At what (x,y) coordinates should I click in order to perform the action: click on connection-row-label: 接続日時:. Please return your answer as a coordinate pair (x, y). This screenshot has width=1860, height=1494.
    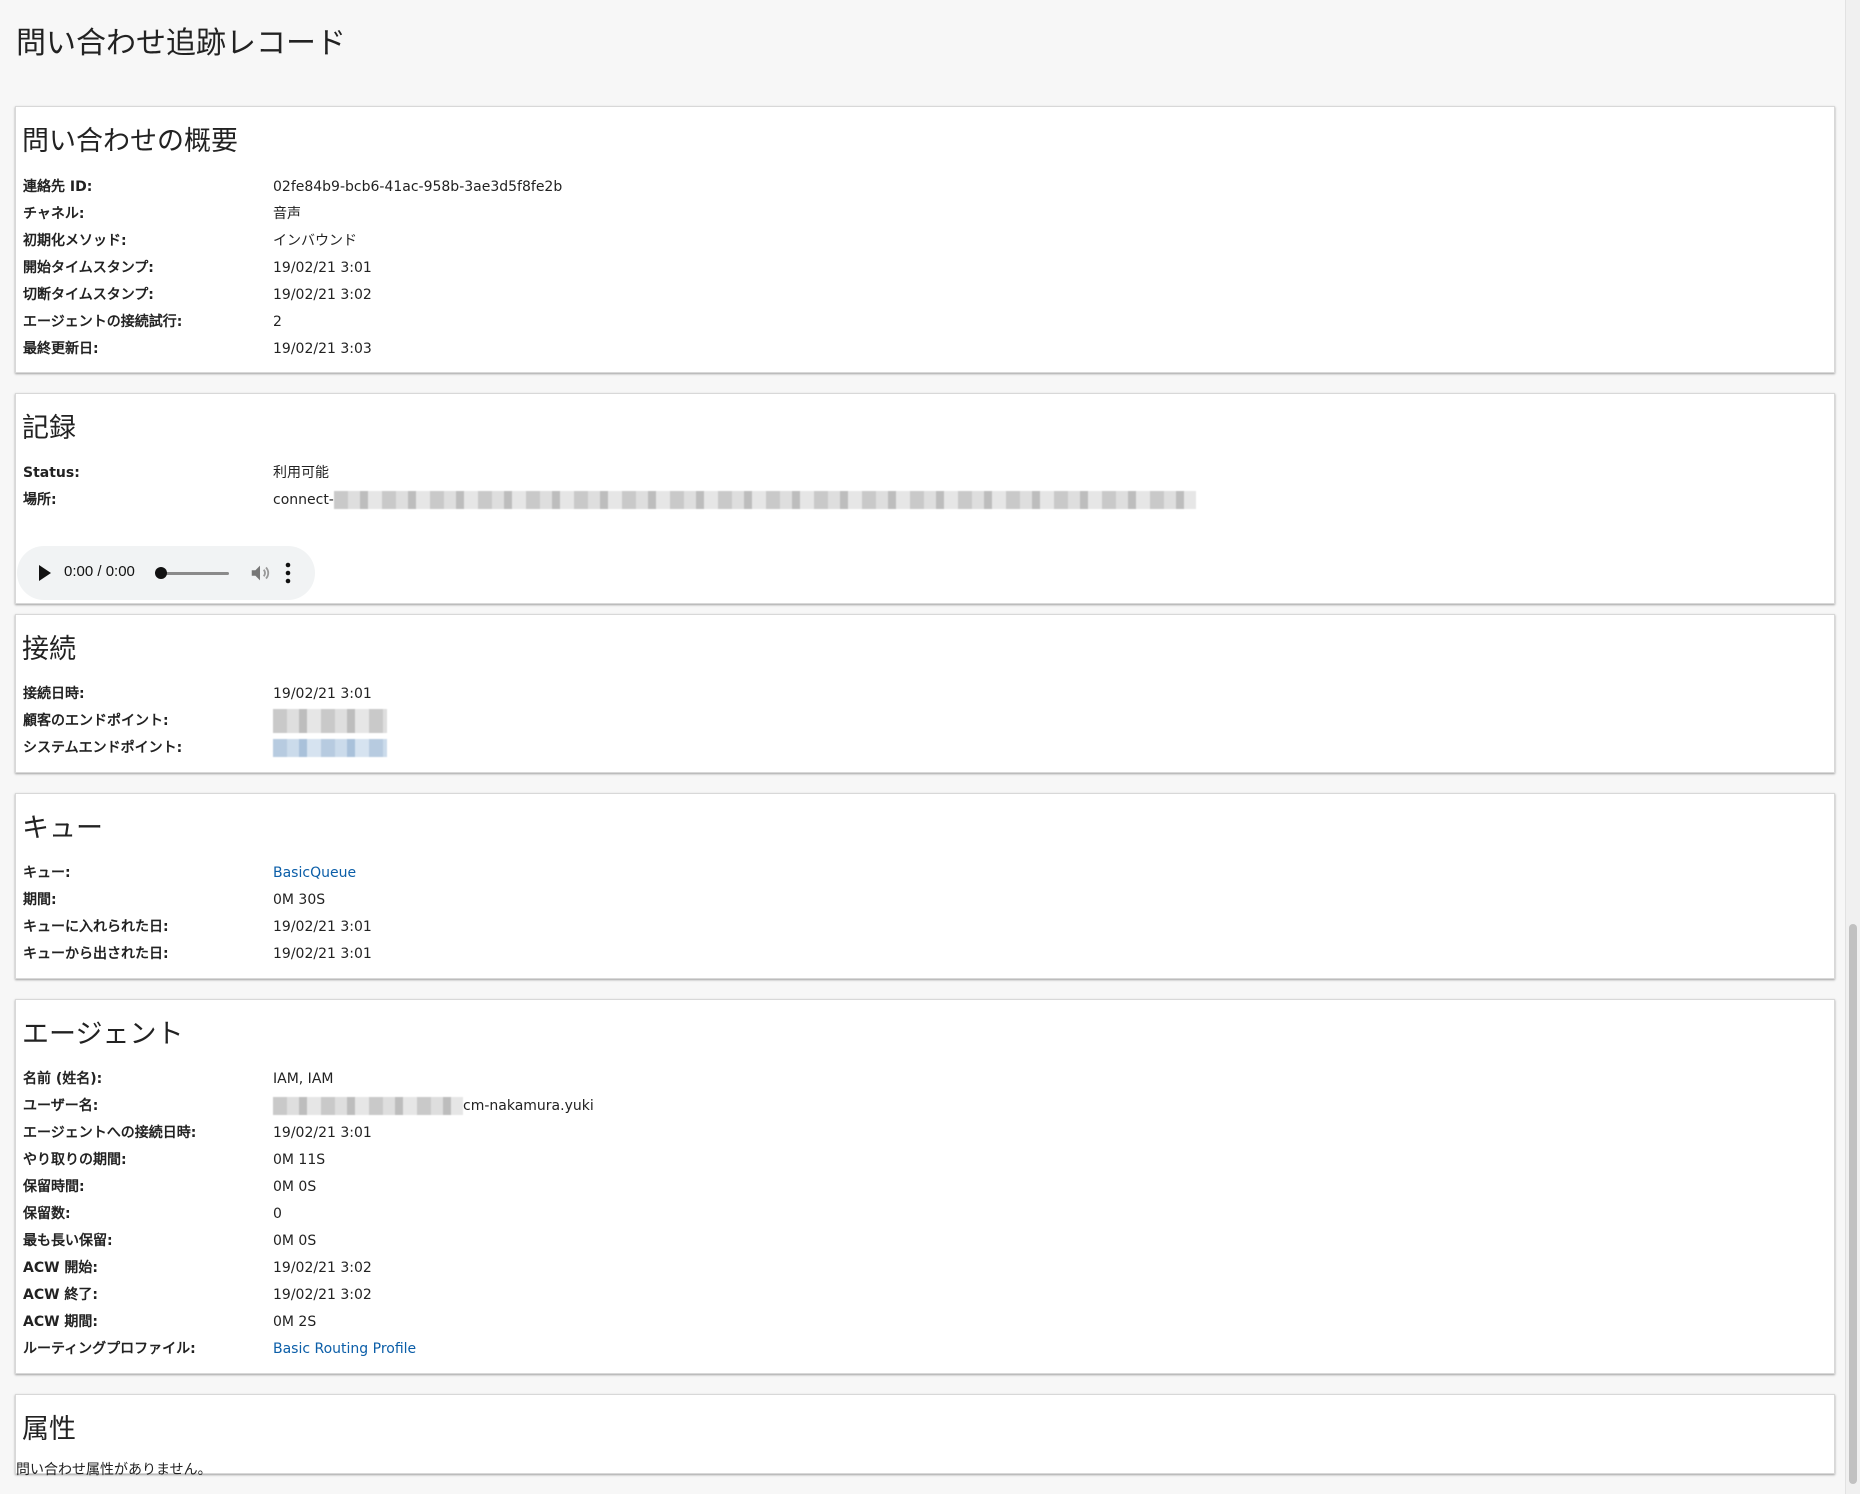
    Looking at the image, I should click on (54, 694).